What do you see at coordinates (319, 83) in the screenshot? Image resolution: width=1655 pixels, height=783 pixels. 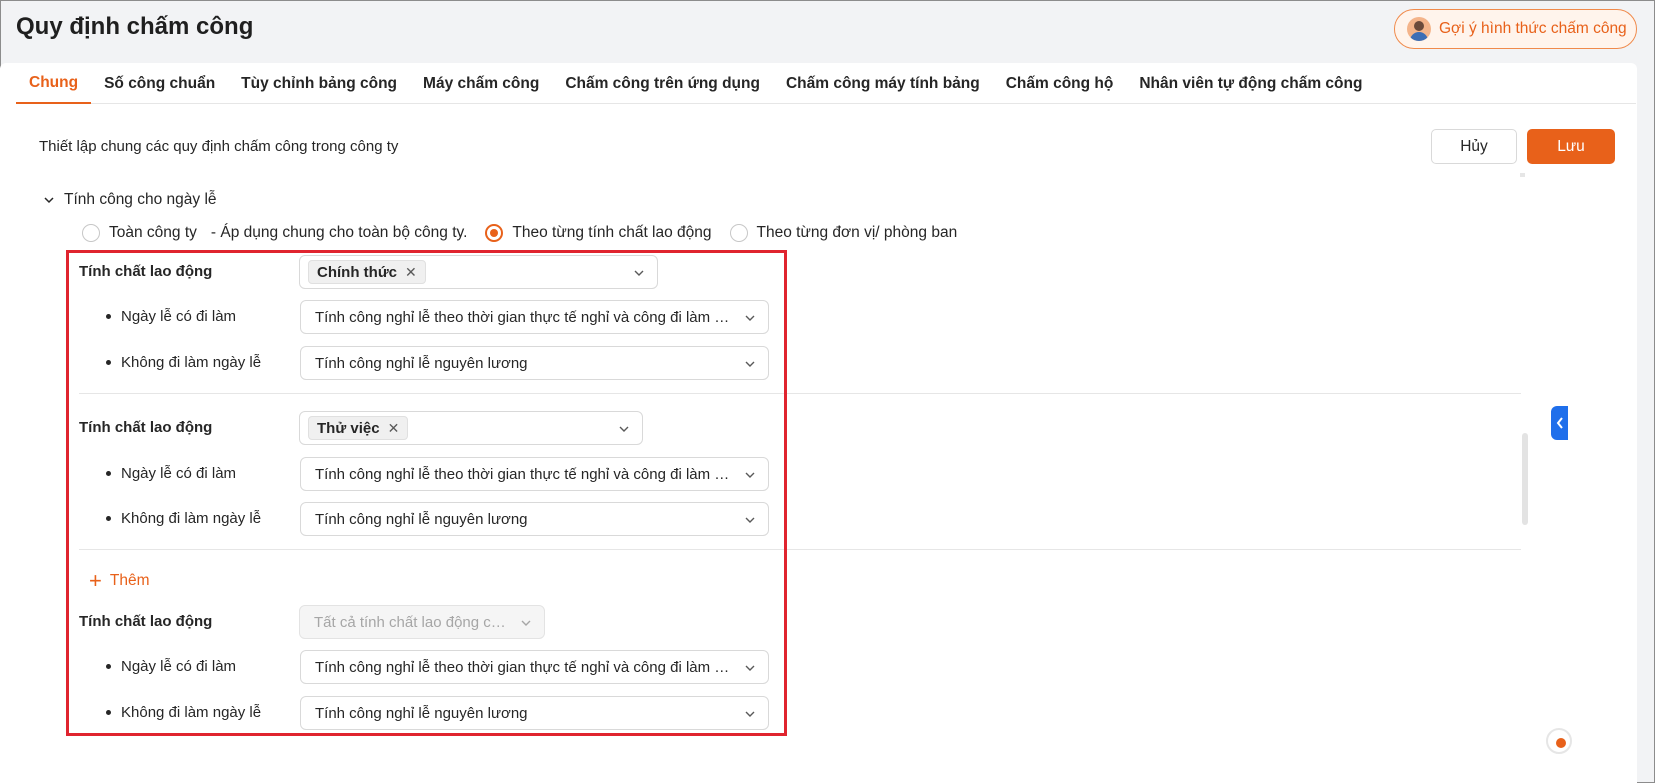 I see `tab-tuy-chinh-bang-cong: Tùy chỉnh bảng công` at bounding box center [319, 83].